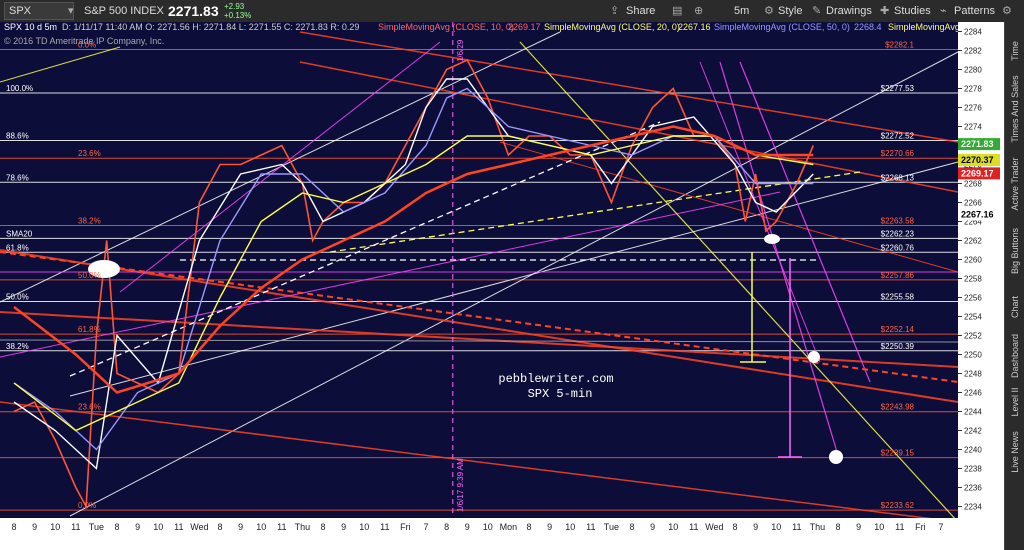 The image size is (1024, 550). I want to click on drawings-button: Drawings, so click(849, 11).